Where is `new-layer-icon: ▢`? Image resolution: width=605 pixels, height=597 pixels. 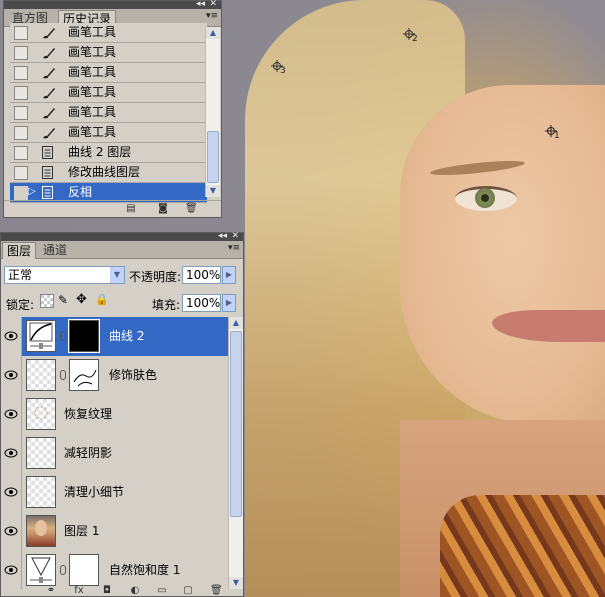 new-layer-icon: ▢ is located at coordinates (188, 590).